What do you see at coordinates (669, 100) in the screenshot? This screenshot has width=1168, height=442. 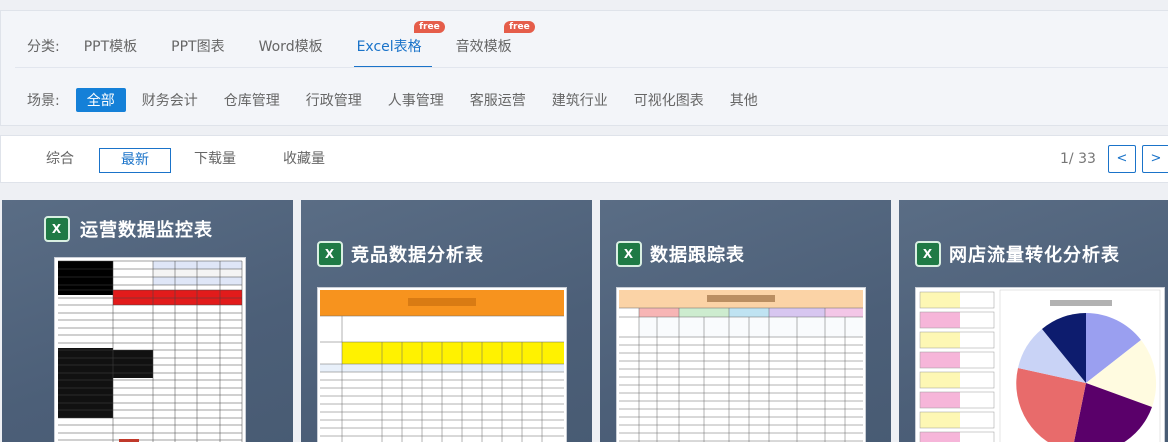 I see `scene-visual-chart: 可视化图表` at bounding box center [669, 100].